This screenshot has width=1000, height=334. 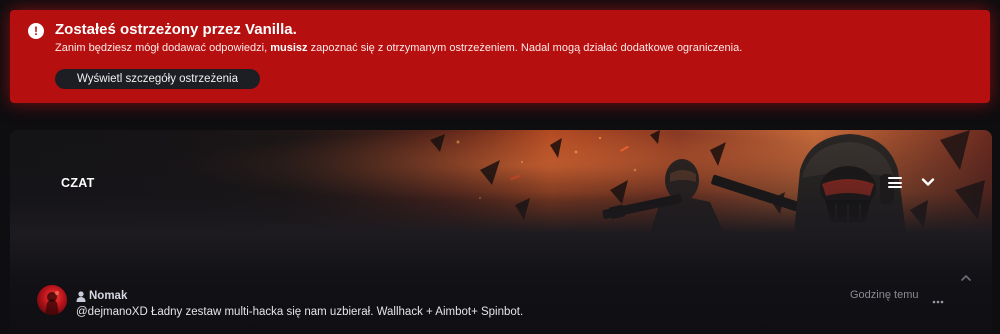 What do you see at coordinates (36, 31) in the screenshot?
I see `exclamation-circle-icon: !` at bounding box center [36, 31].